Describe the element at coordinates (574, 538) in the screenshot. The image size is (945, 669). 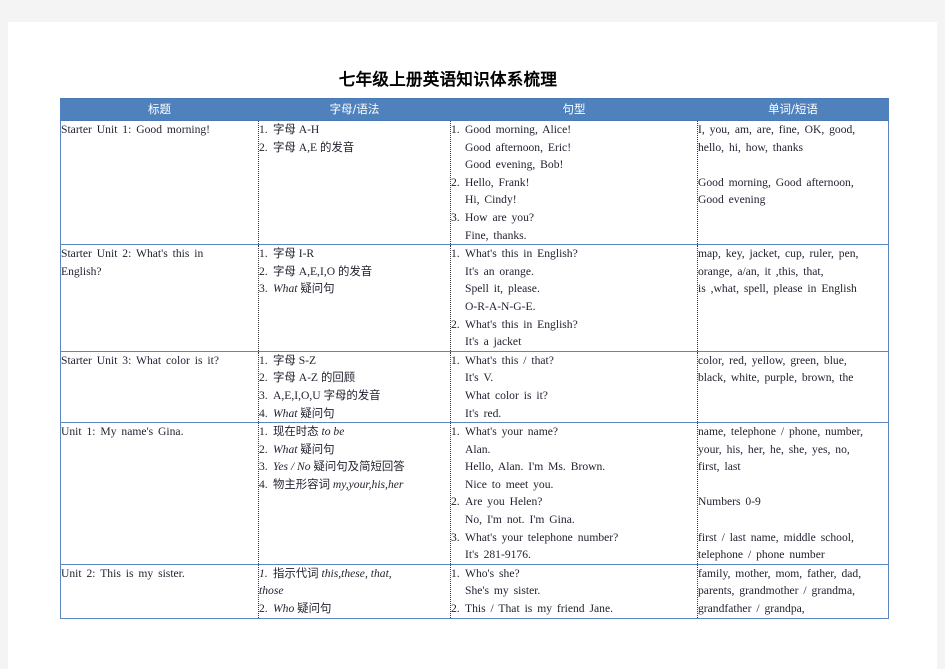
I see `pattern-item: 3. What's your telephone number?` at that location.